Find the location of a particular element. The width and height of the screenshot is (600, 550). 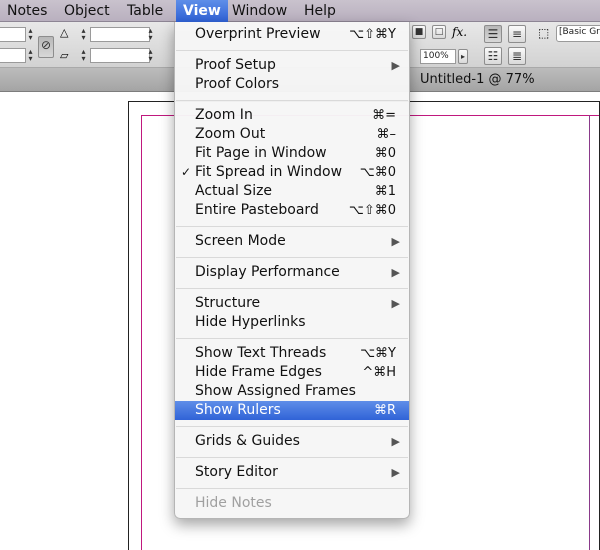

menu-item-hide-frame-edges: Hide Frame Edges ^⌘H is located at coordinates (292, 372).